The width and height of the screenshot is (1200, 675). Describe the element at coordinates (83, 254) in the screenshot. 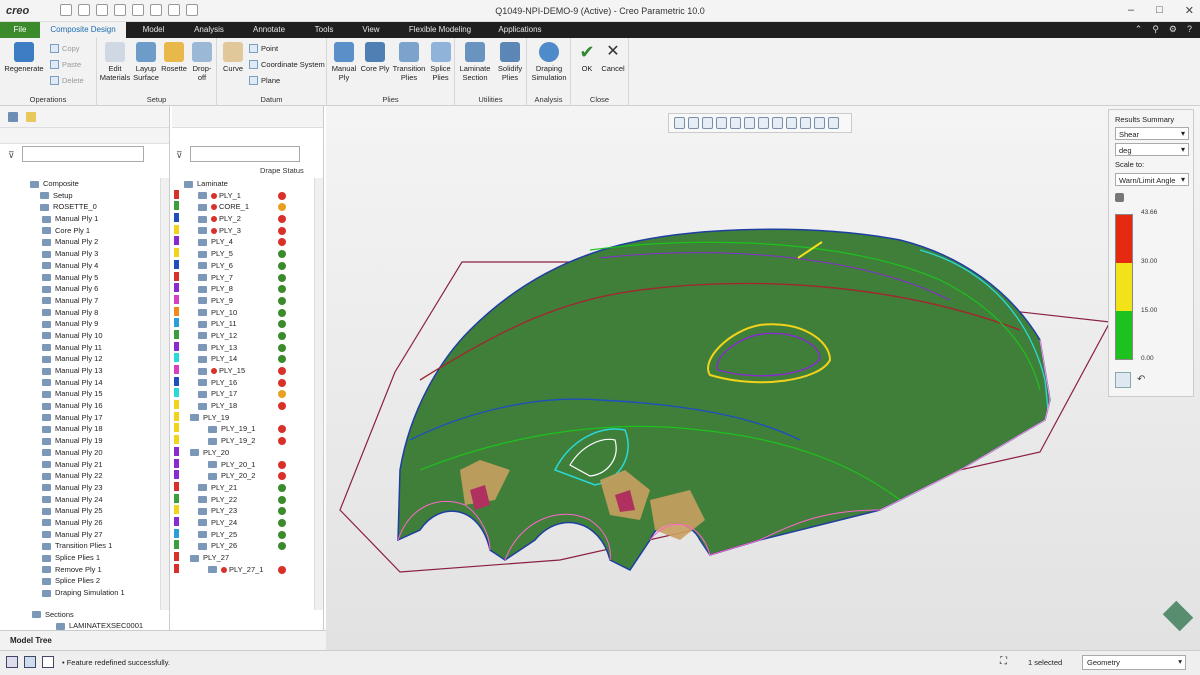

I see `tree-item: Manual Ply 3` at that location.